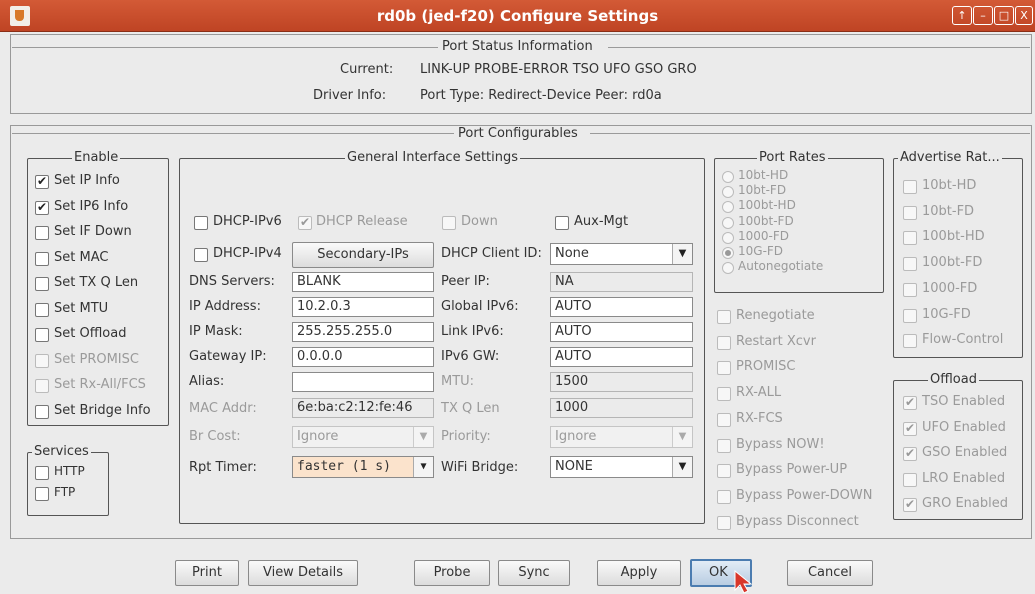 The image size is (1035, 594). I want to click on bypass-power-up-checkbox, so click(724, 471).